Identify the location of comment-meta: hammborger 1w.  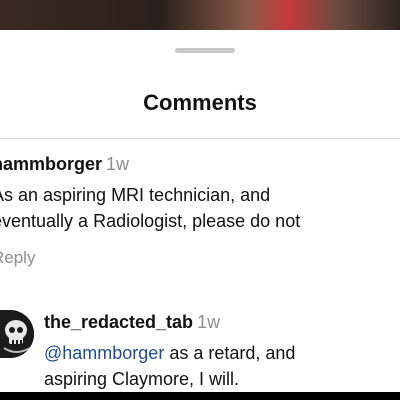
(200, 164).